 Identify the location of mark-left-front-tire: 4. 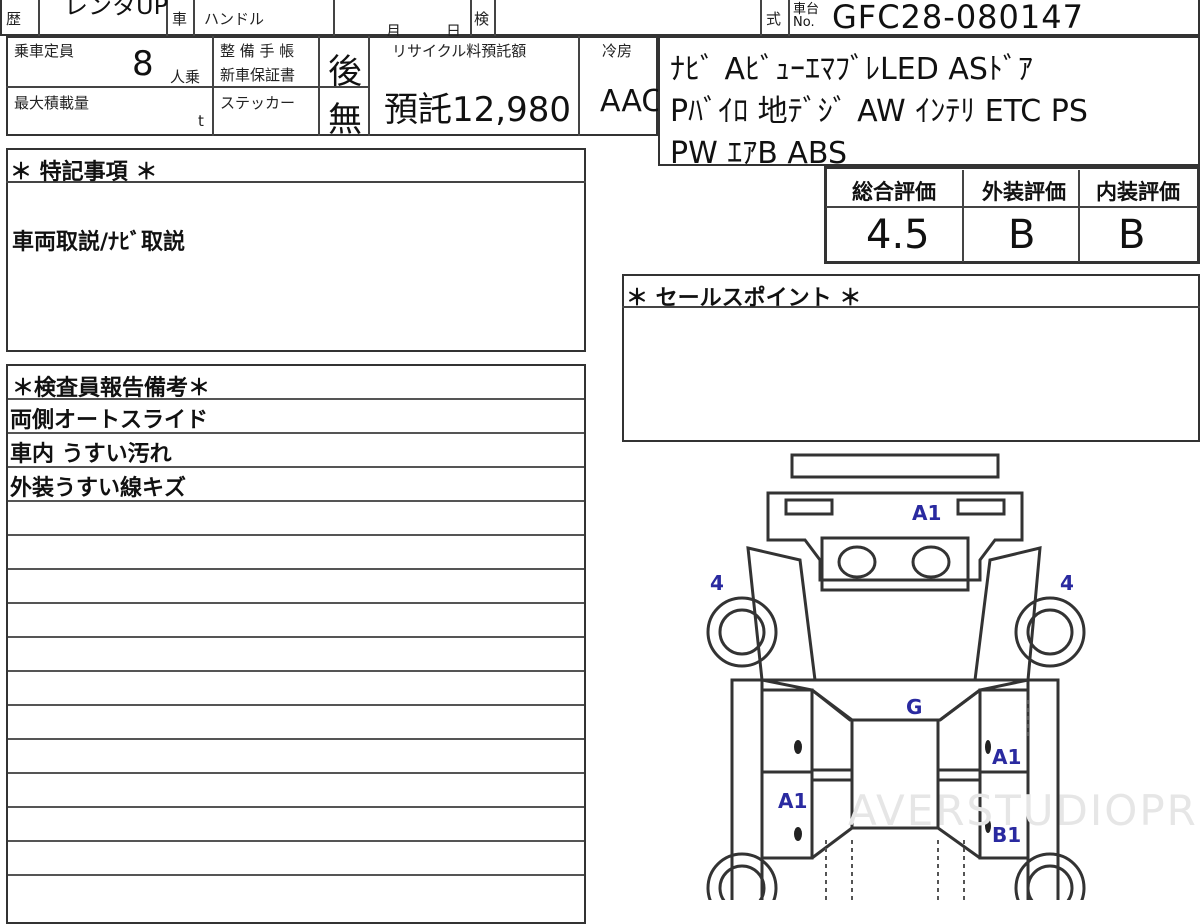
(717, 583).